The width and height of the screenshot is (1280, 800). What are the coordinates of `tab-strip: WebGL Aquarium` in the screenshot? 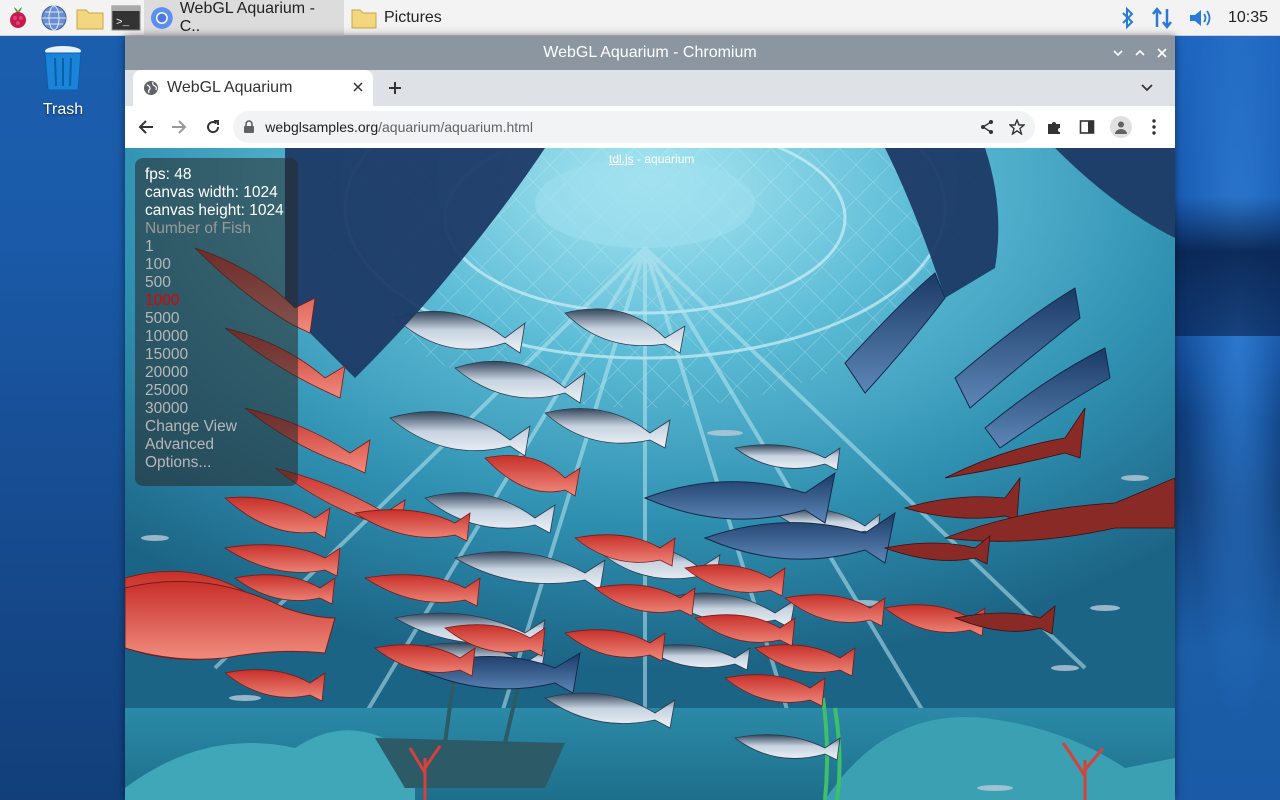 It's located at (650, 88).